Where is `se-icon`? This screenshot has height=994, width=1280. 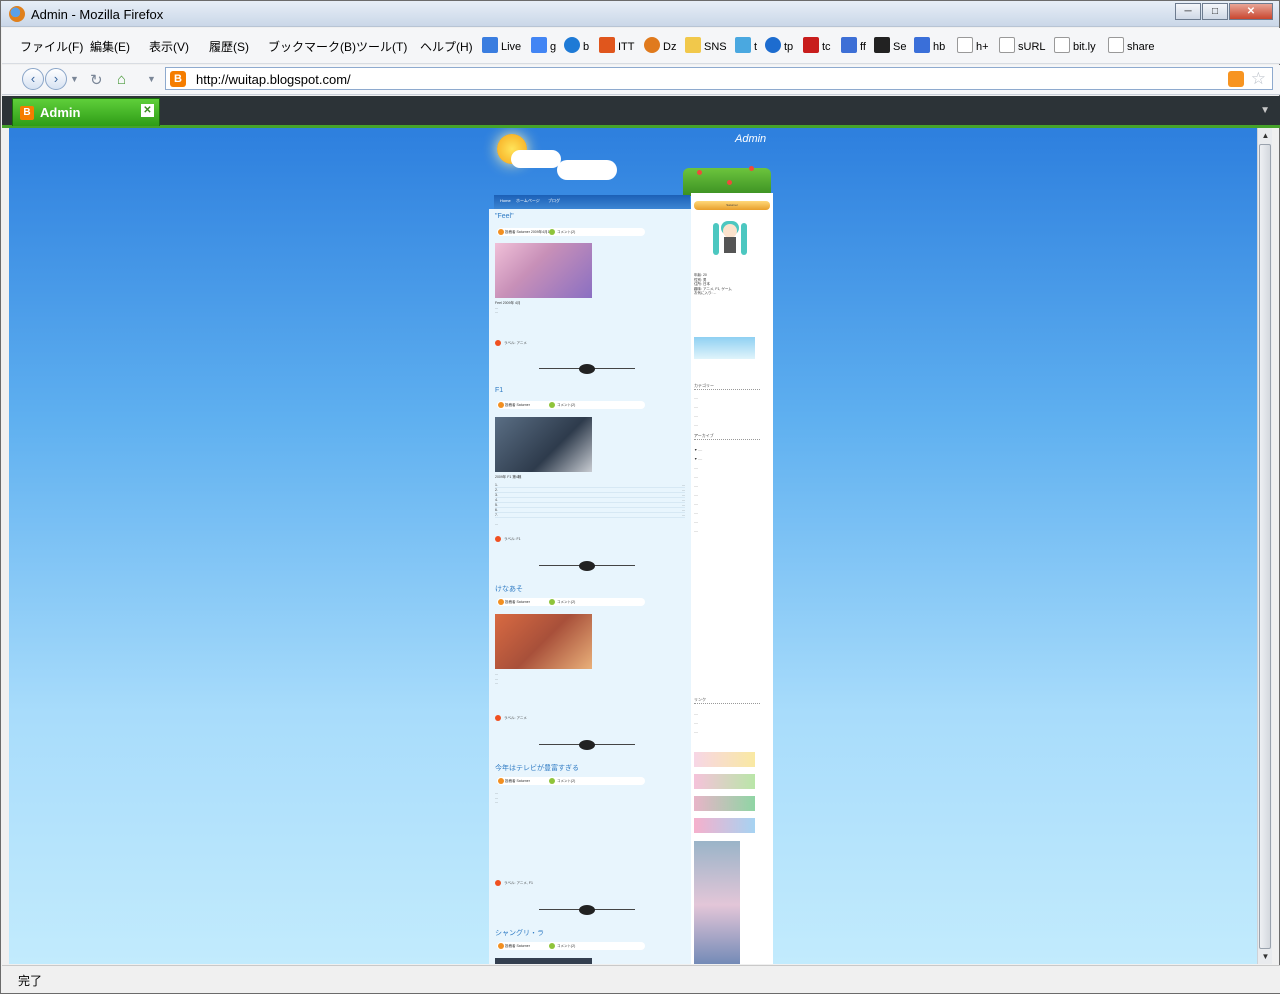
se-icon is located at coordinates (882, 45).